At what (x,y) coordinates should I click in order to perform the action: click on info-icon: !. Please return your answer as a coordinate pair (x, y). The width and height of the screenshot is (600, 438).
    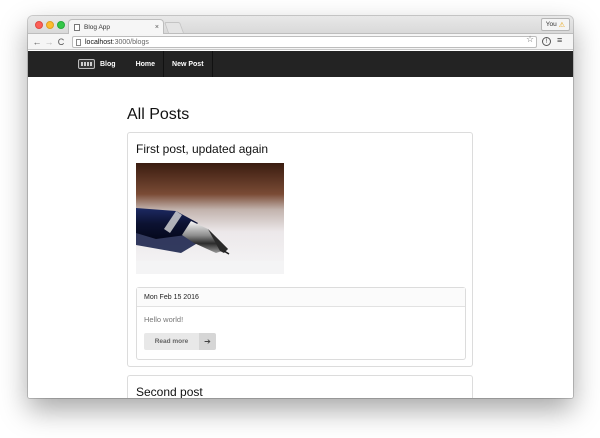
    Looking at the image, I should click on (546, 41).